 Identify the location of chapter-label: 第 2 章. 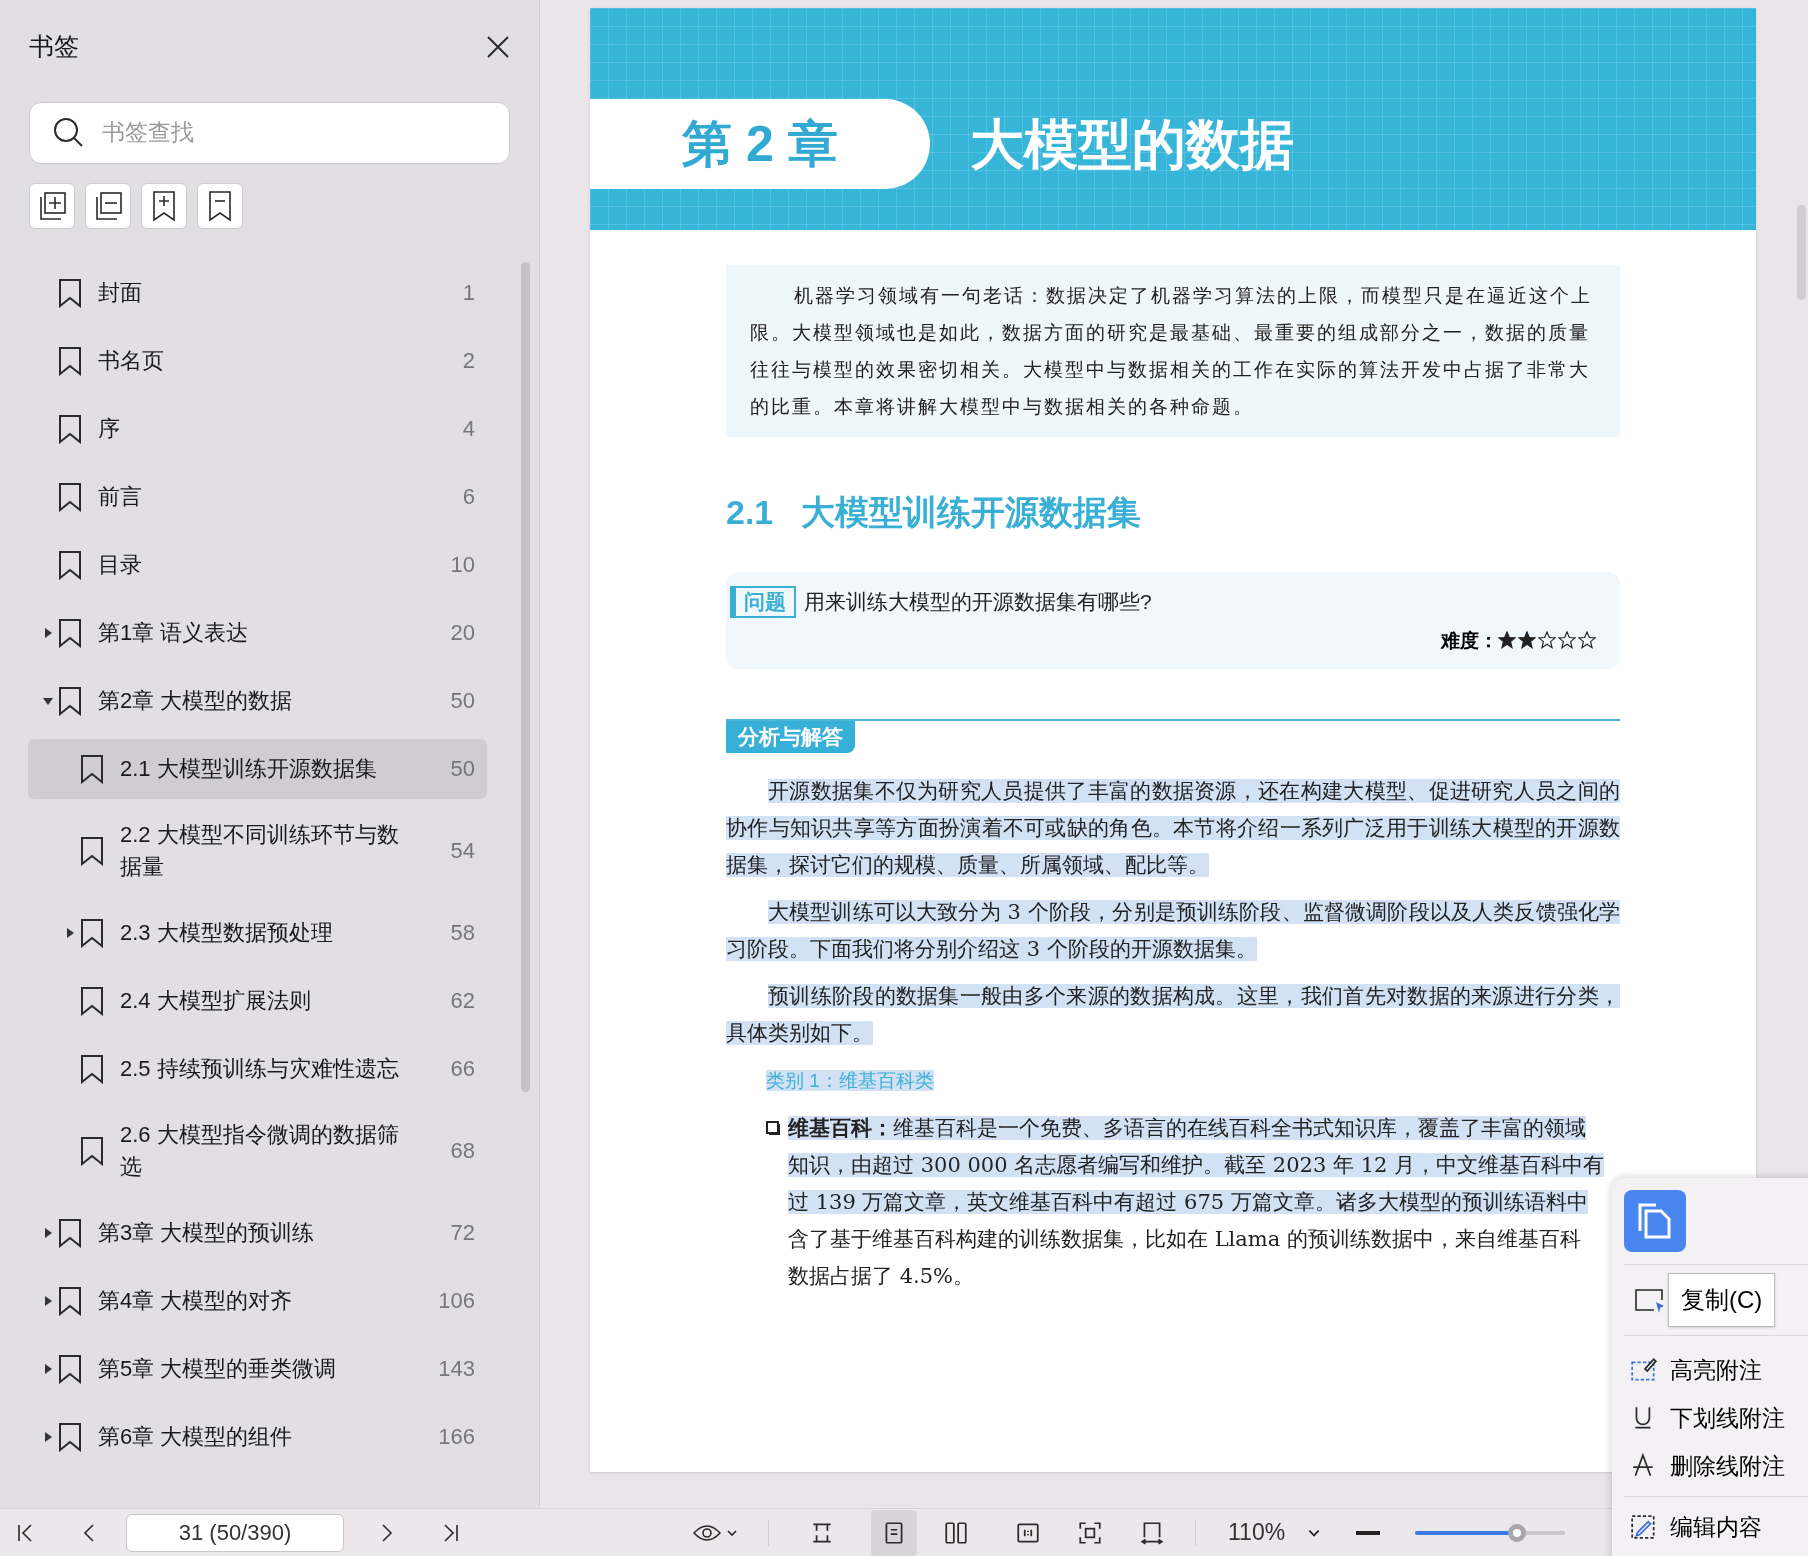
(760, 144).